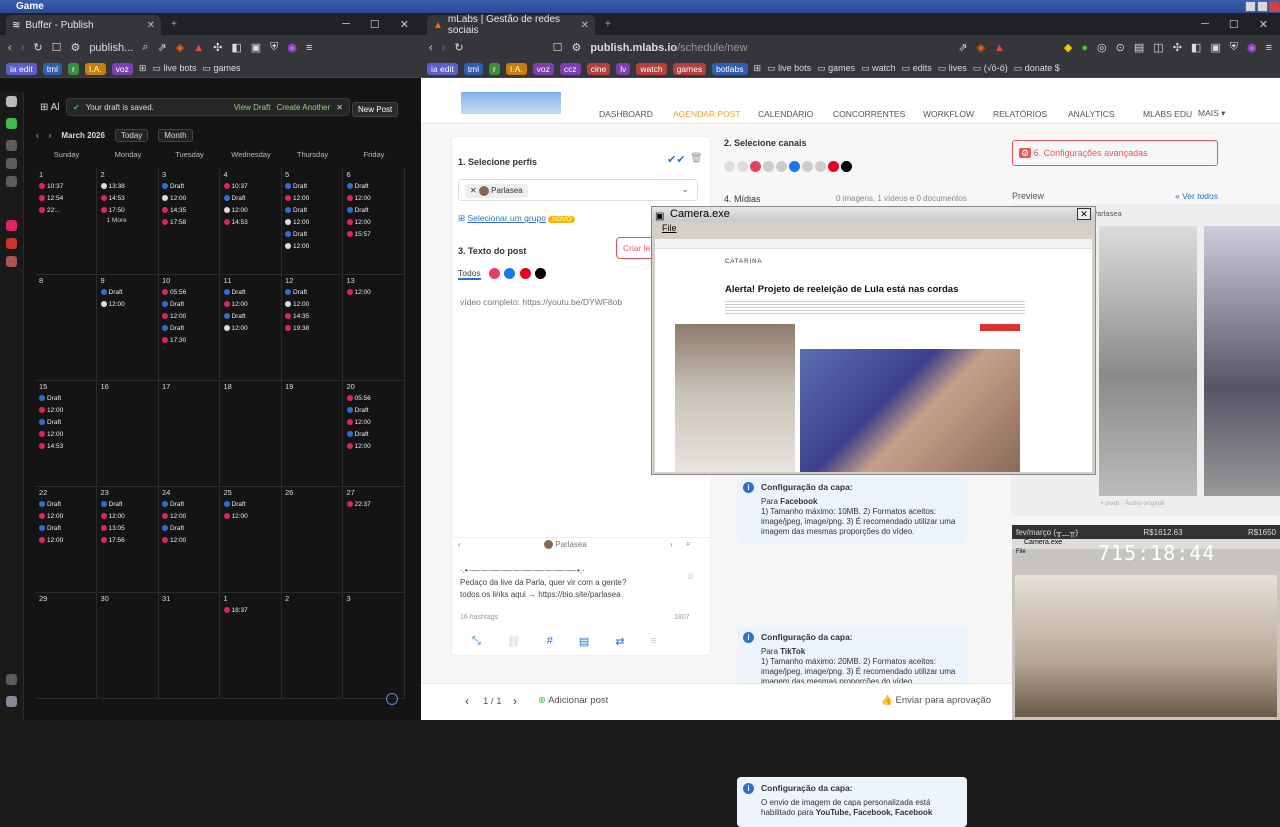 The width and height of the screenshot is (1280, 827). Describe the element at coordinates (252, 107) in the screenshot. I see `view-draft-link: View Draft` at that location.